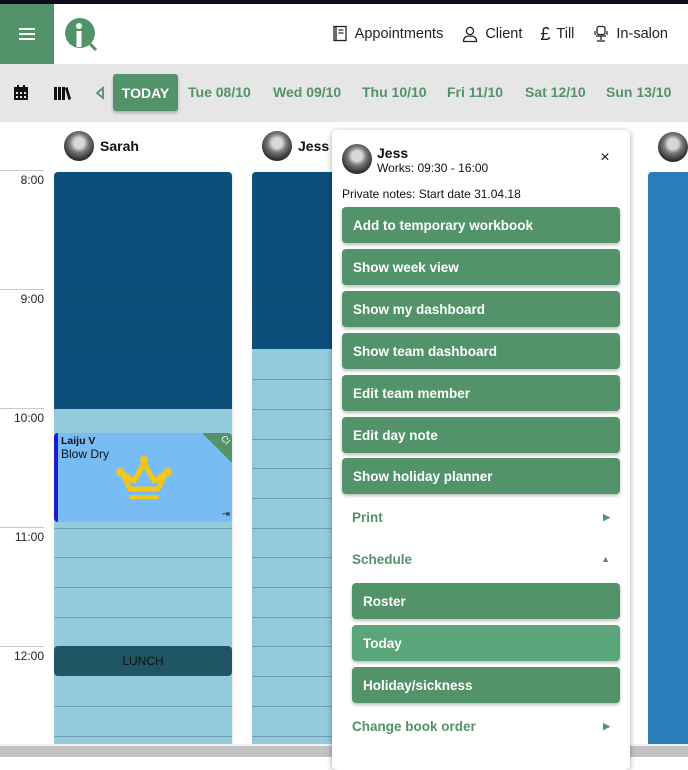  What do you see at coordinates (32, 299) in the screenshot?
I see `time-label: 9:00` at bounding box center [32, 299].